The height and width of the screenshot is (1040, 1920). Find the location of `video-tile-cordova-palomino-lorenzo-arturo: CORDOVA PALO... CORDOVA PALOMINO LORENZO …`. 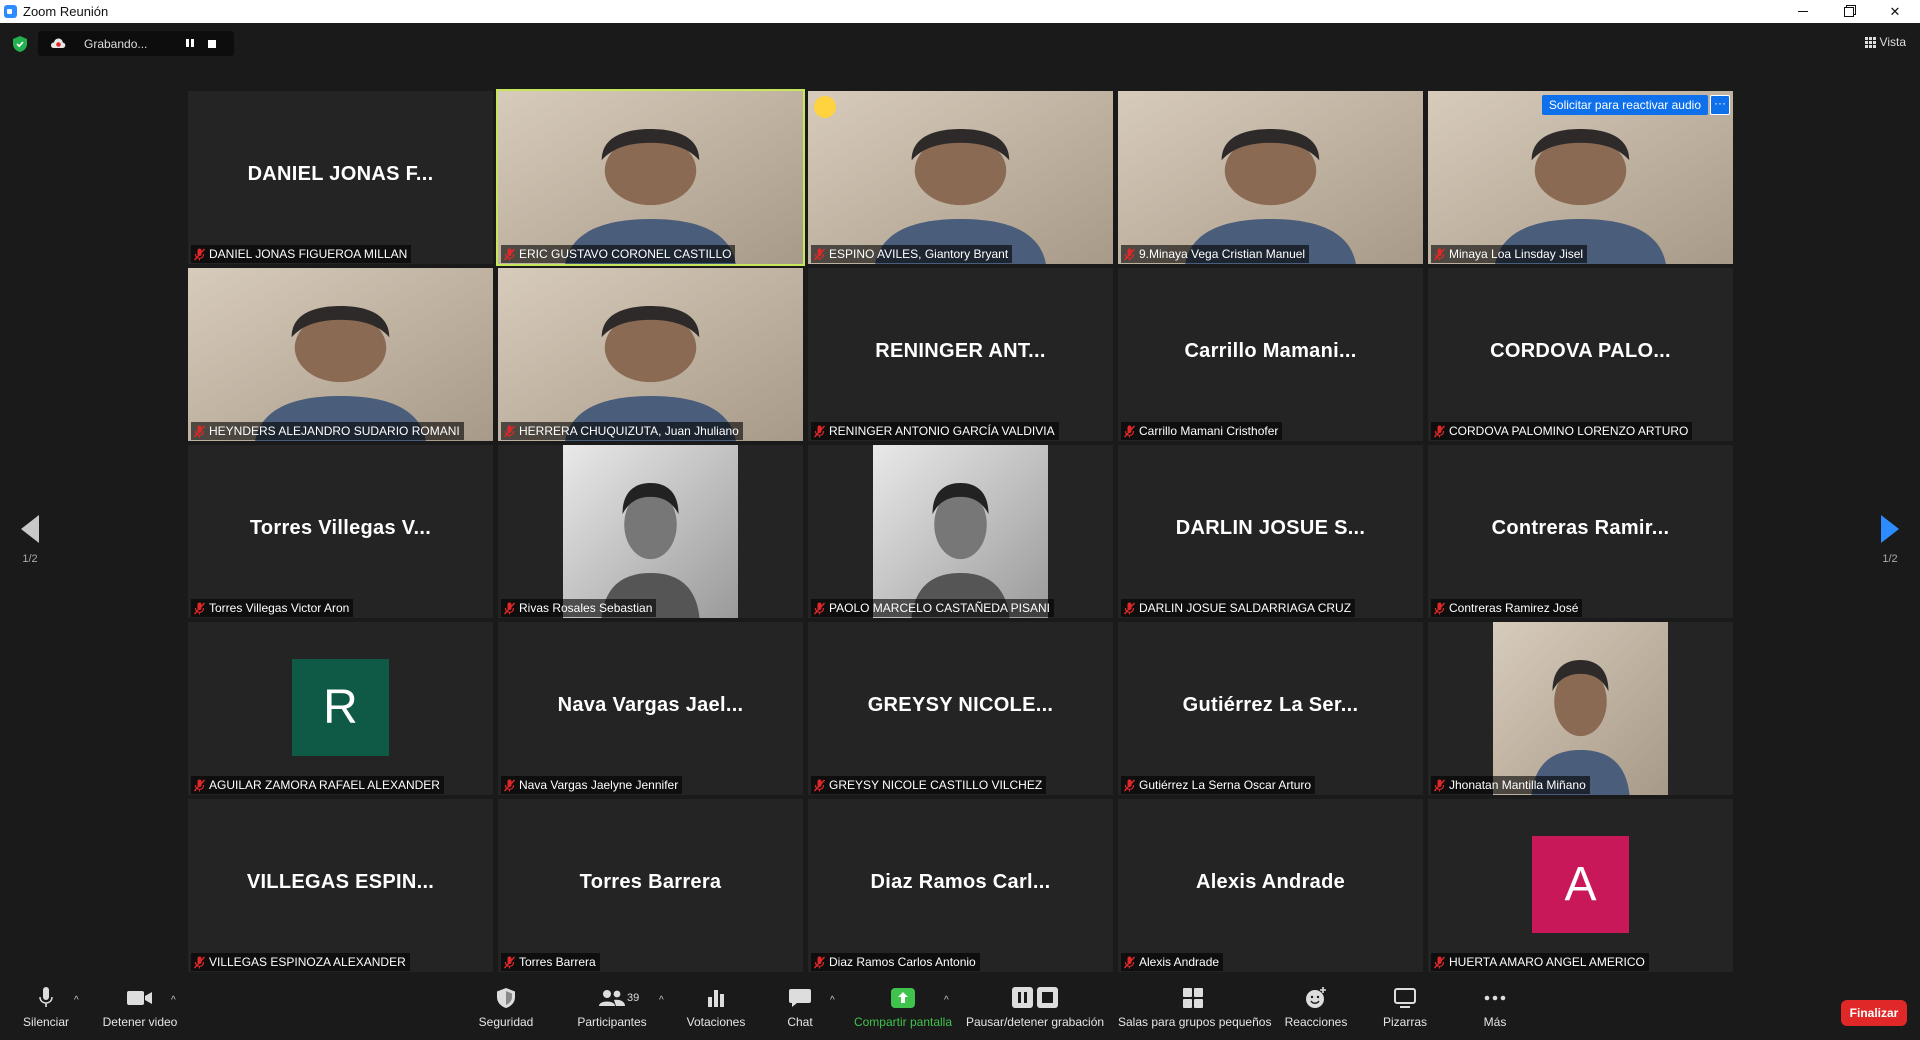

video-tile-cordova-palomino-lorenzo-arturo: CORDOVA PALO... CORDOVA PALOMINO LORENZO … is located at coordinates (1580, 354).